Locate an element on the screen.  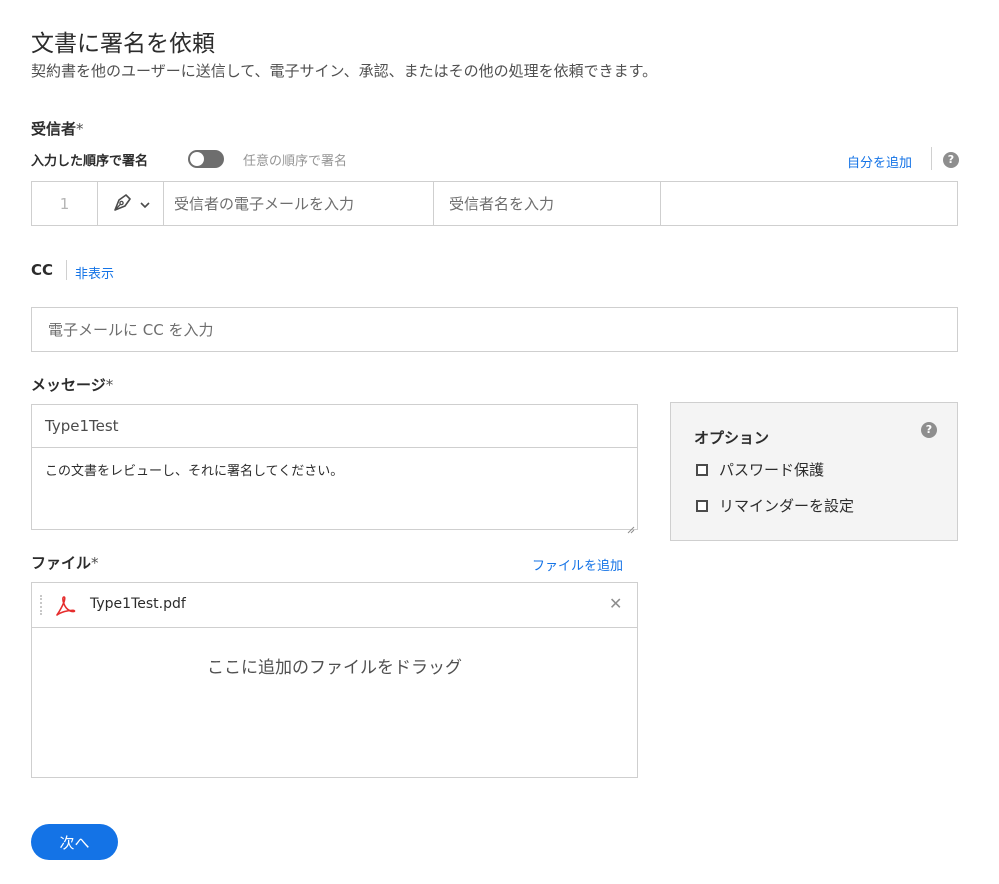
message-body-textarea: この文書をレビューし、それに署名してください。 is located at coordinates (334, 469).